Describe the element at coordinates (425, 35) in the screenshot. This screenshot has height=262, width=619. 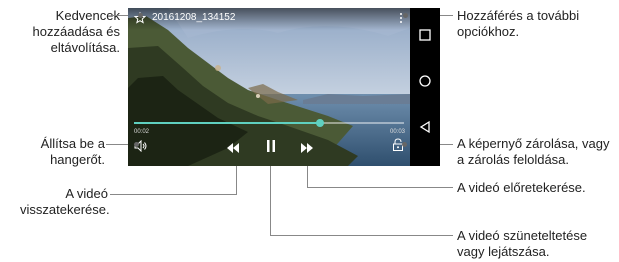
I see `square-nav-icon` at that location.